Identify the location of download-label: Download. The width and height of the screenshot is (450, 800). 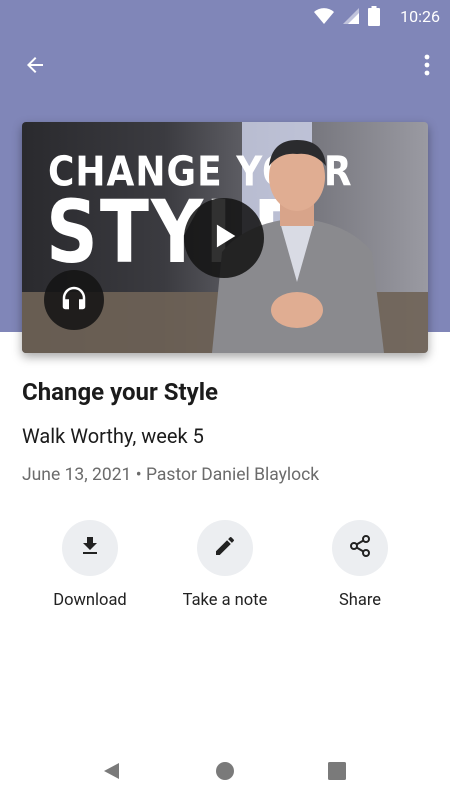
(90, 600).